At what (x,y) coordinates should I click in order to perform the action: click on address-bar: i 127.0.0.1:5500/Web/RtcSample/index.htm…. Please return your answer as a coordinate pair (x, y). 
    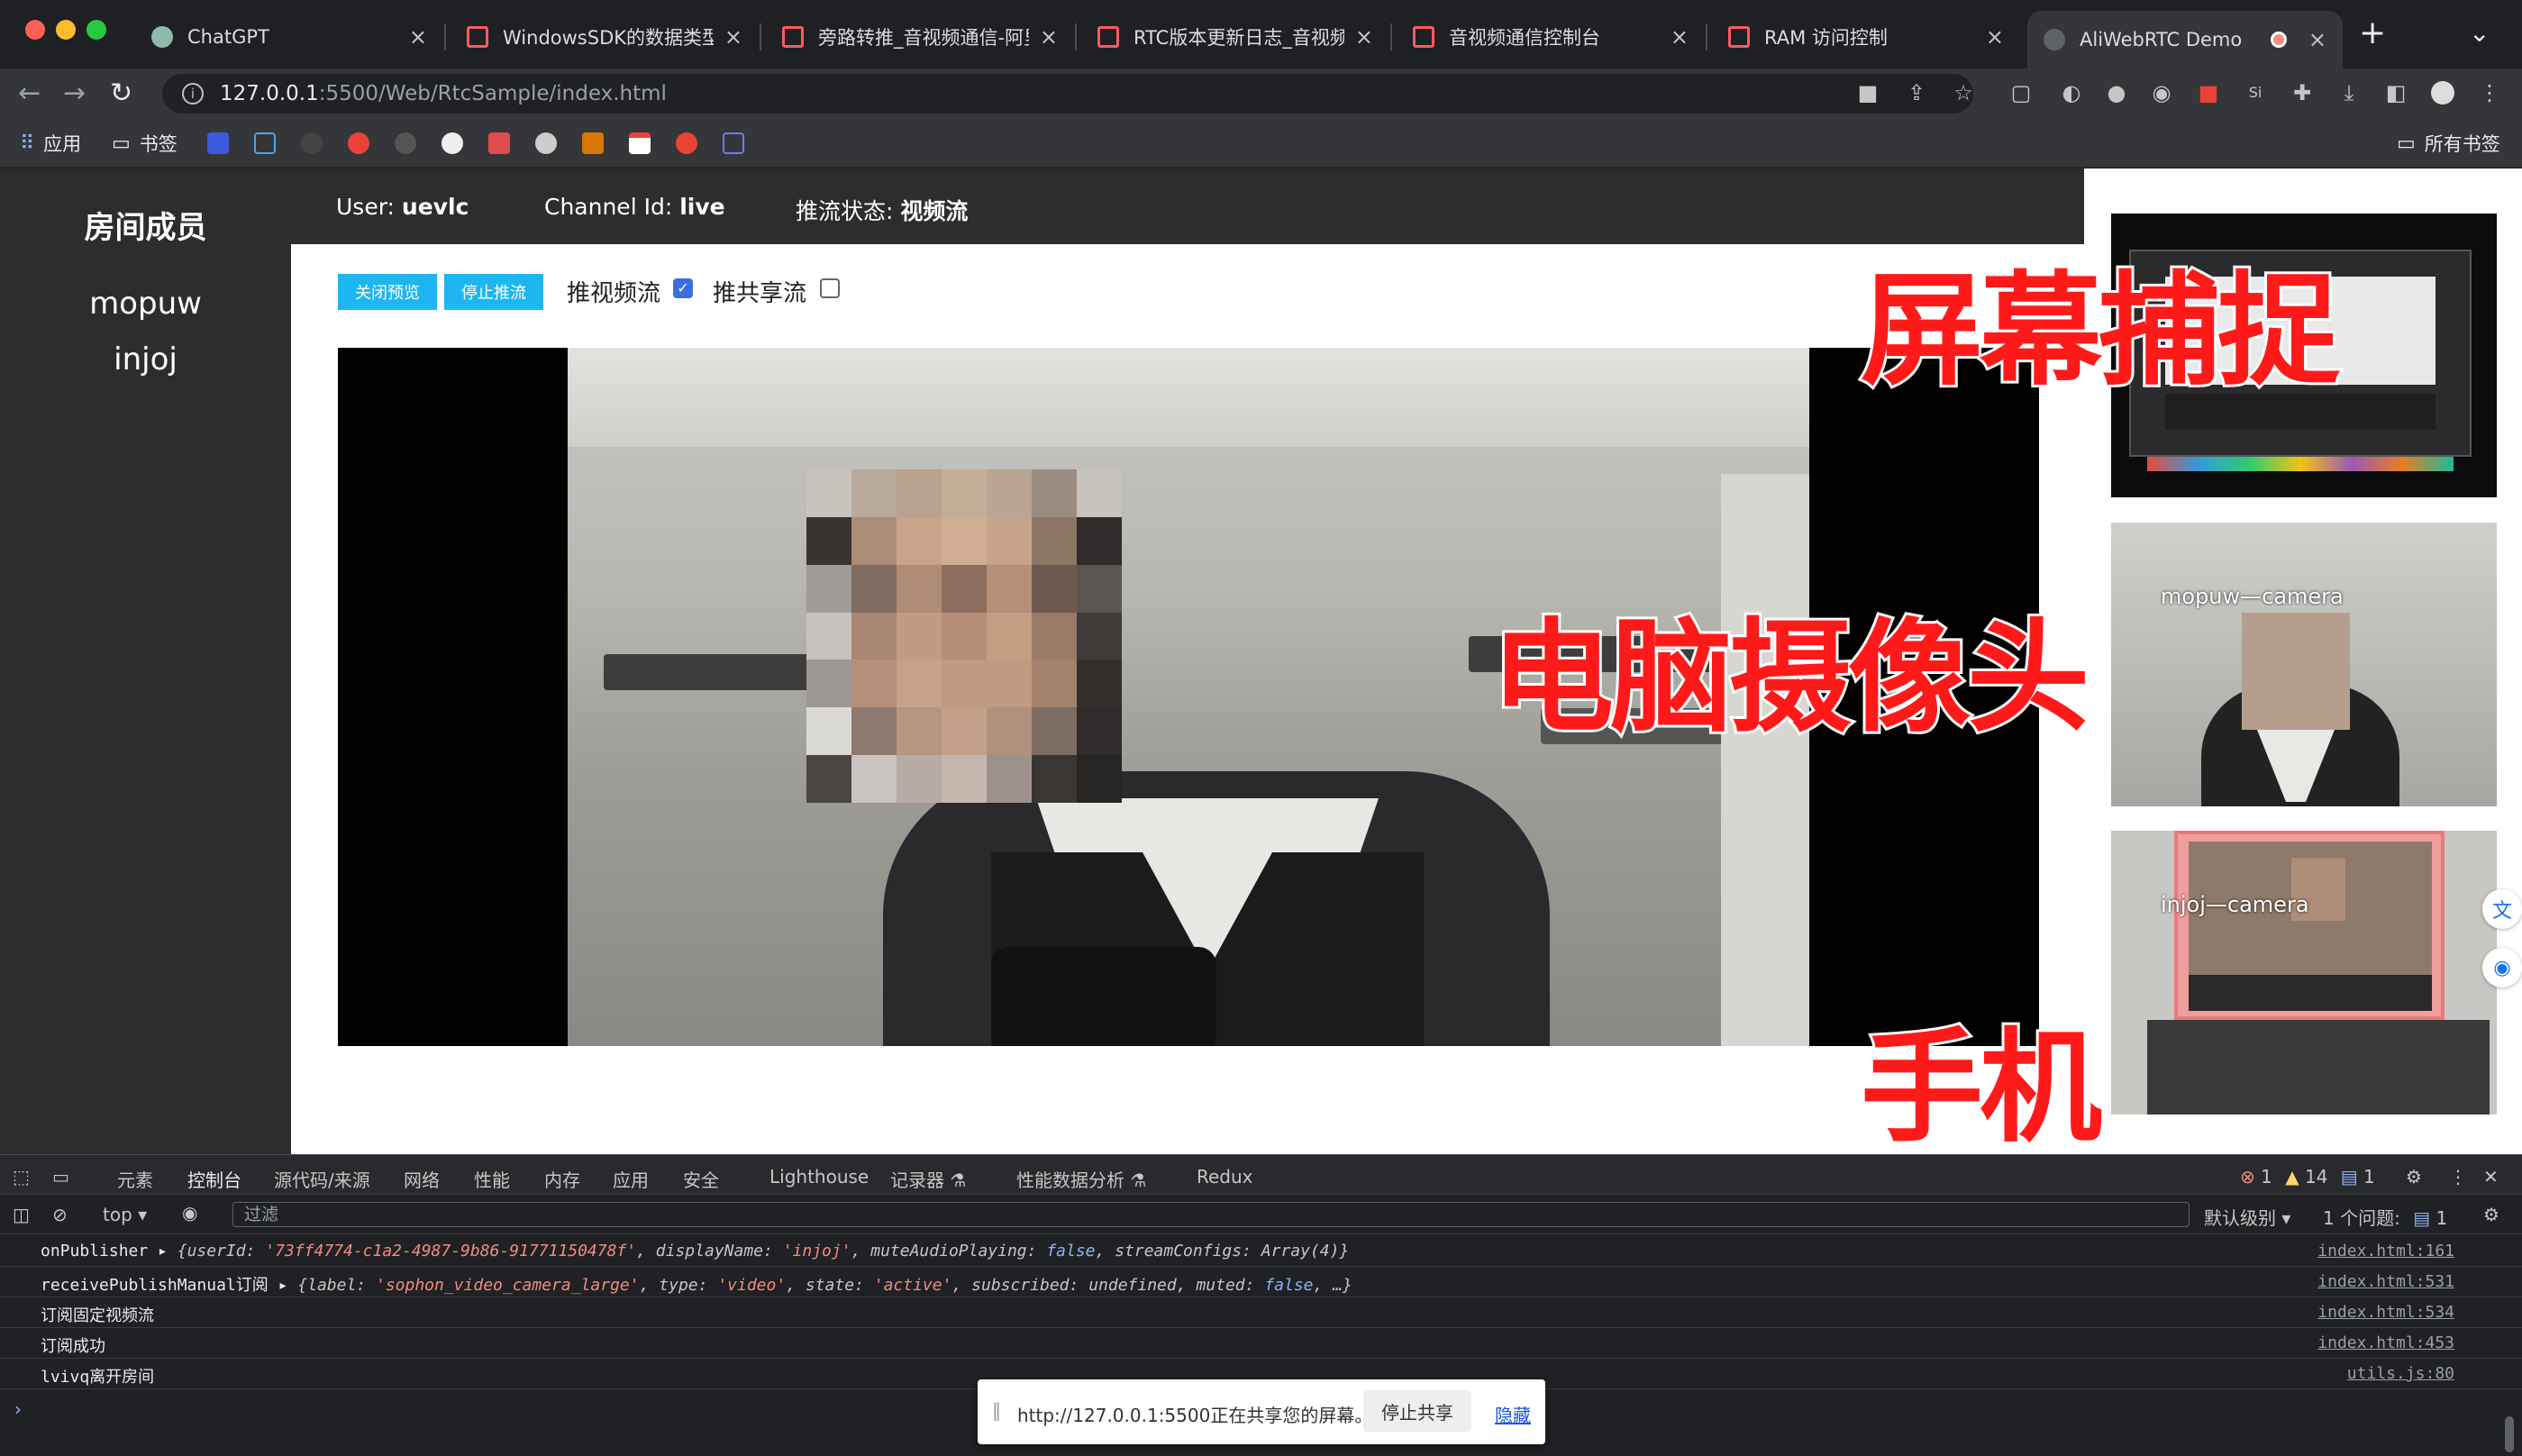
    Looking at the image, I should click on (1067, 94).